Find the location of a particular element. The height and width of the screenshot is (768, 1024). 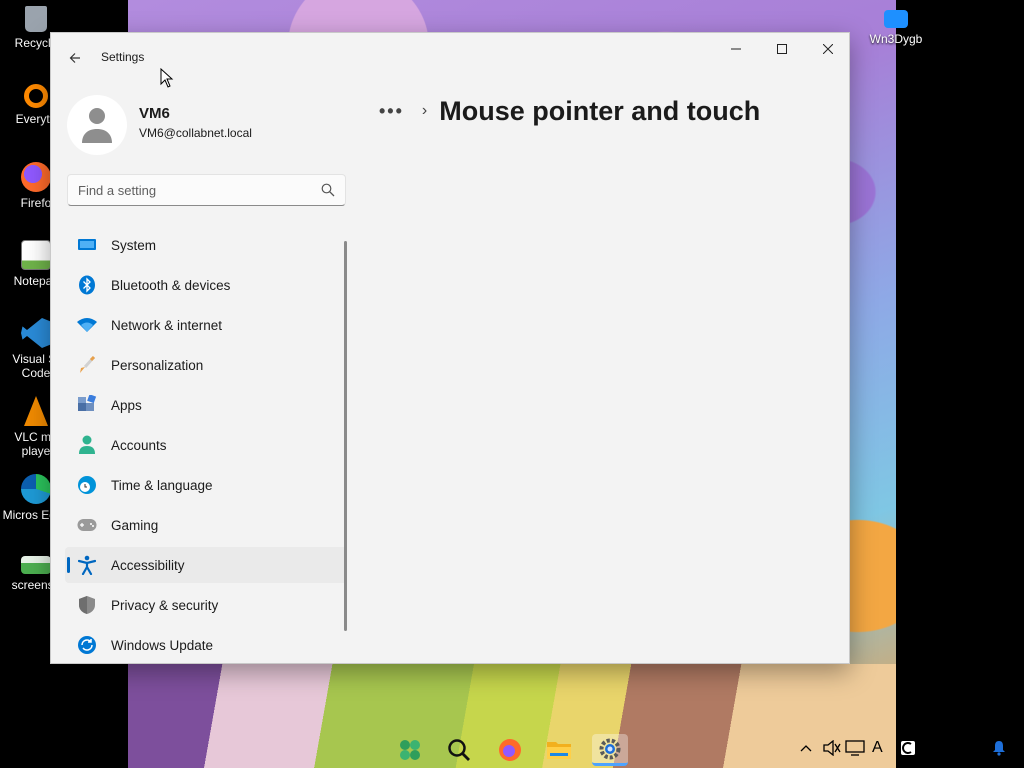

notepad-icon is located at coordinates (36, 255).